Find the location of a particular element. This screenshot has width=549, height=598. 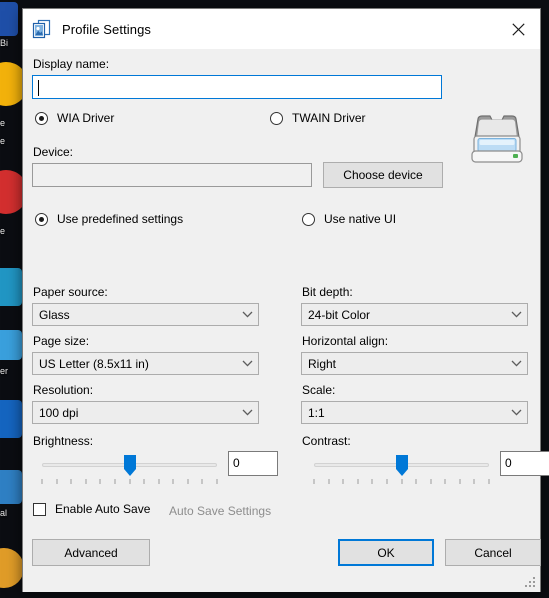

enable-auto-save-checkbox: Enable Auto Save is located at coordinates (91, 509).